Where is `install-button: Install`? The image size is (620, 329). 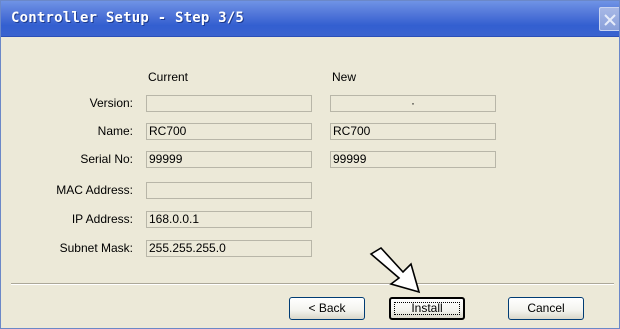
install-button: Install is located at coordinates (427, 308).